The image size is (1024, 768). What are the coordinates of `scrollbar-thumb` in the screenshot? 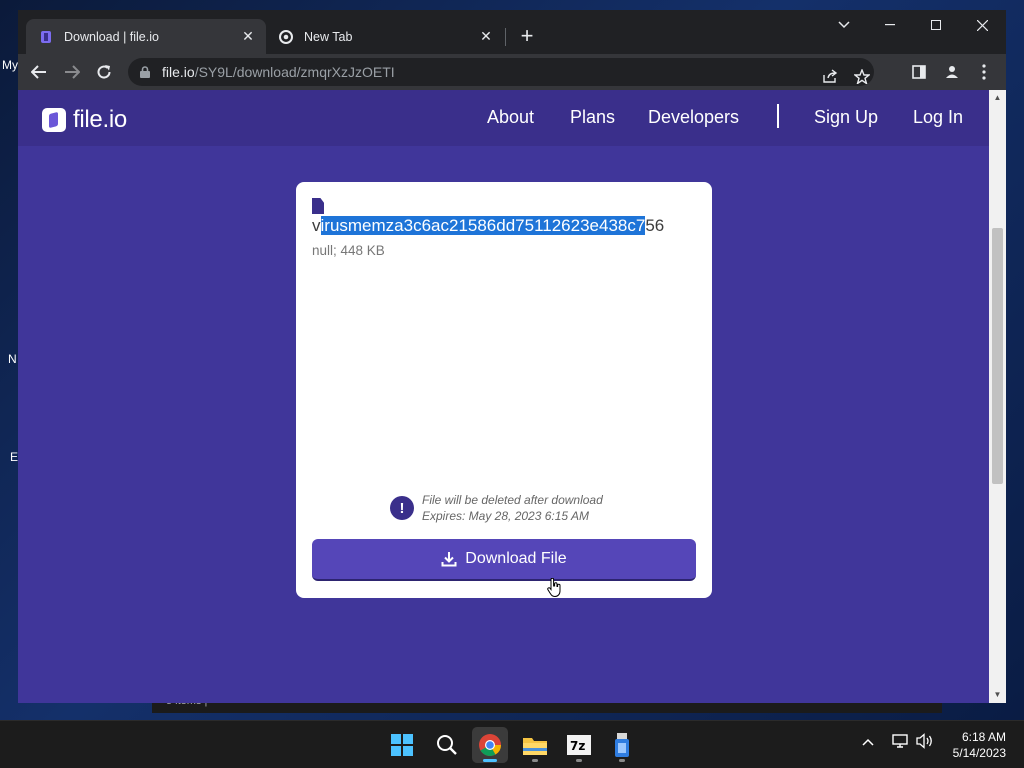 It's located at (997, 356).